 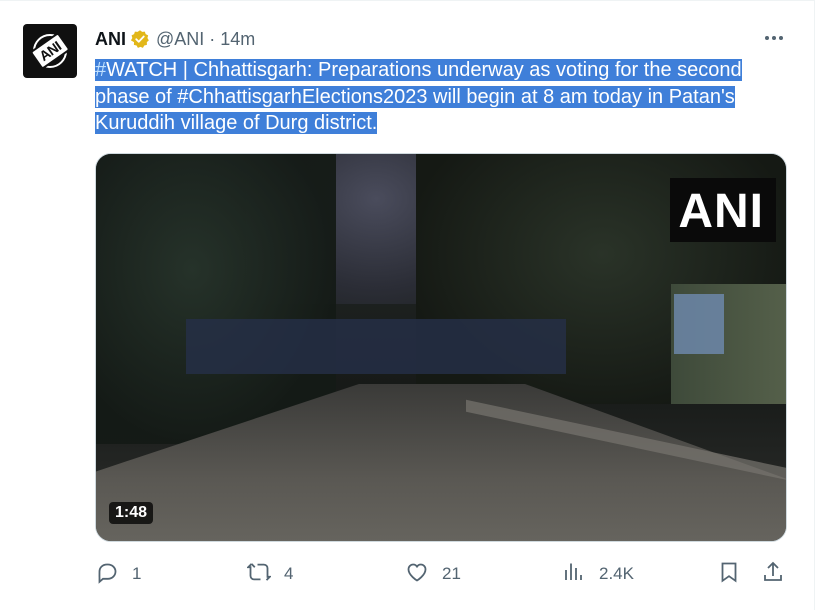 I want to click on video-duration-badge: 1:48, so click(x=131, y=513).